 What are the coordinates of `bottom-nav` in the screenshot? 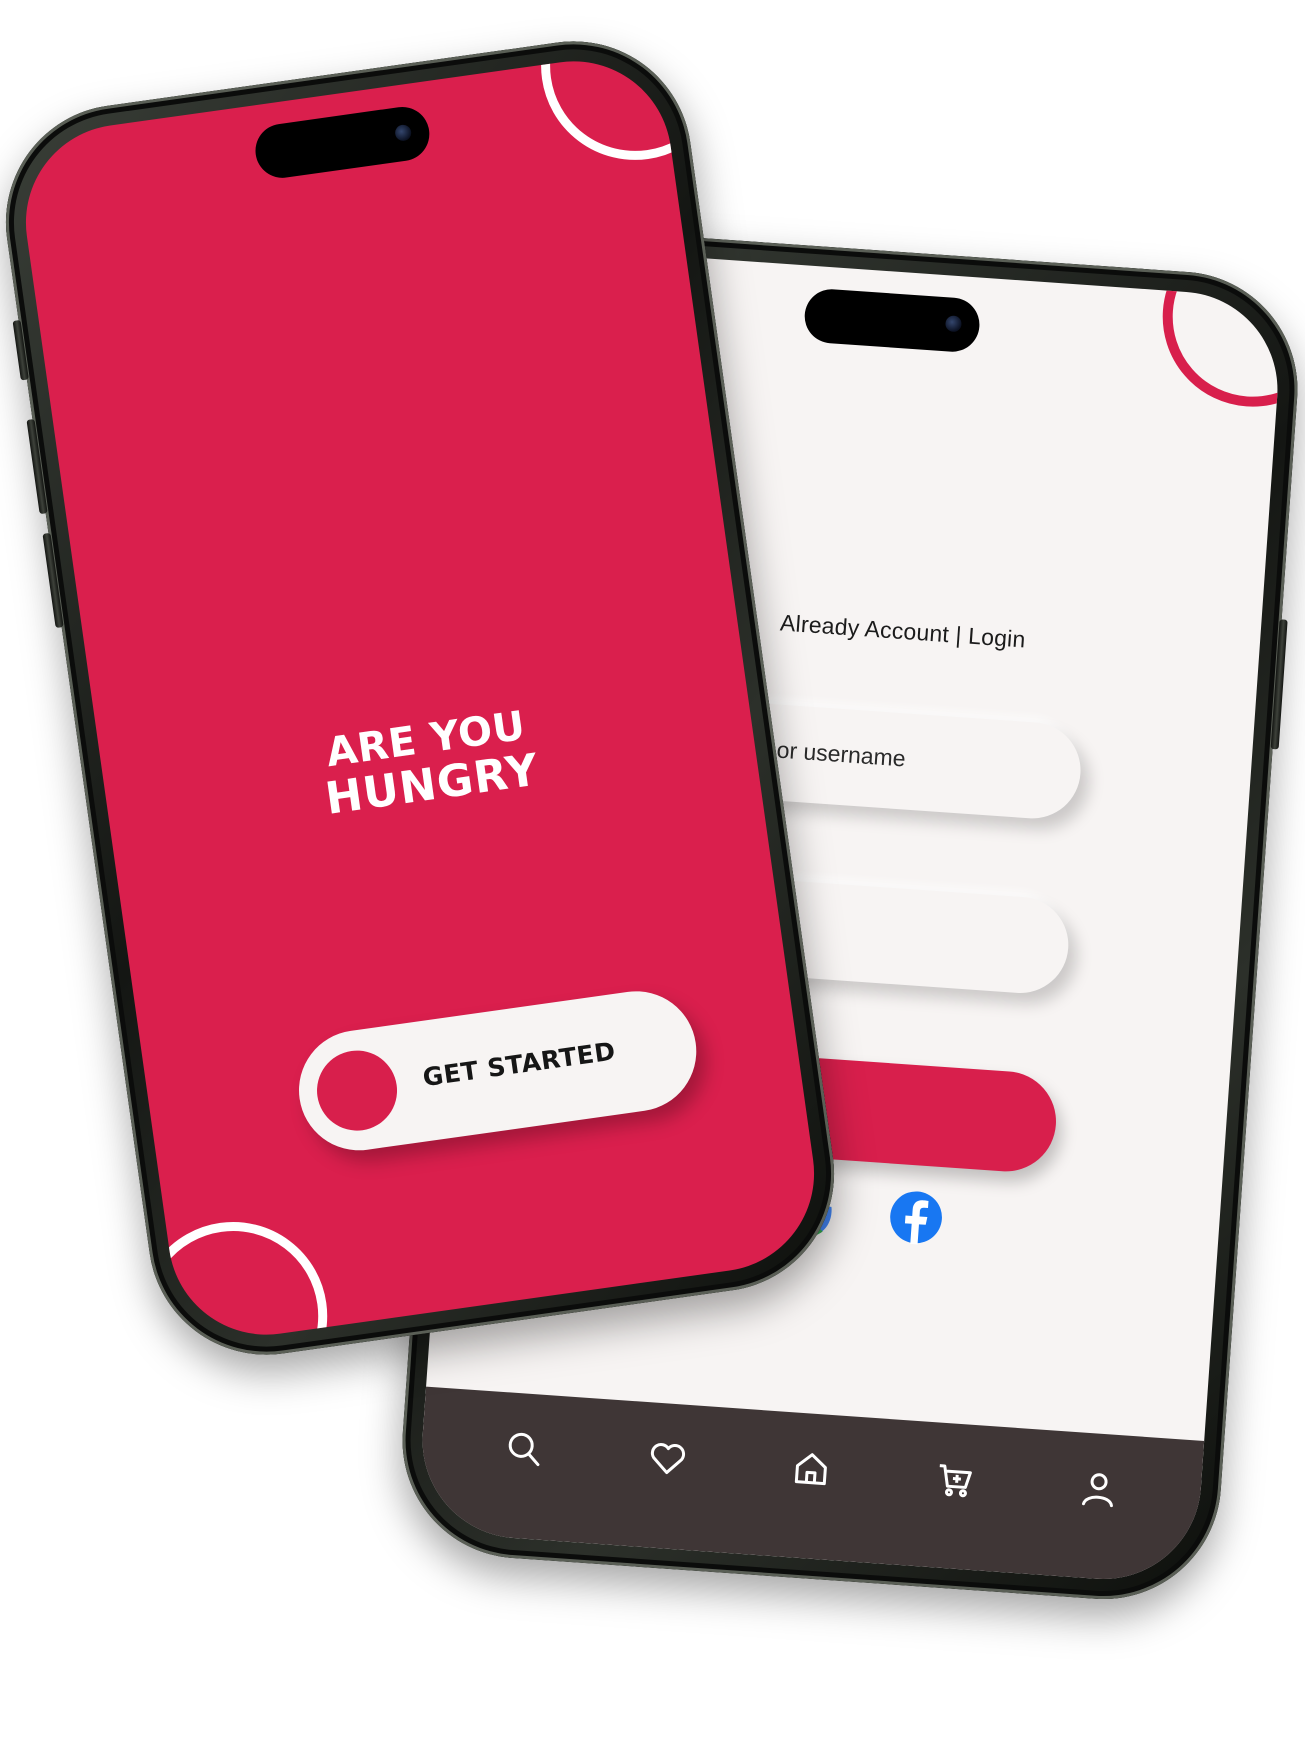 It's located at (810, 1486).